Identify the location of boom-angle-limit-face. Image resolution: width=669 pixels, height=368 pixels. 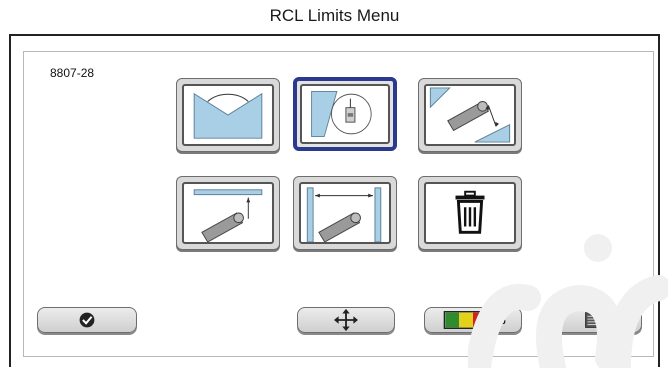
(470, 115).